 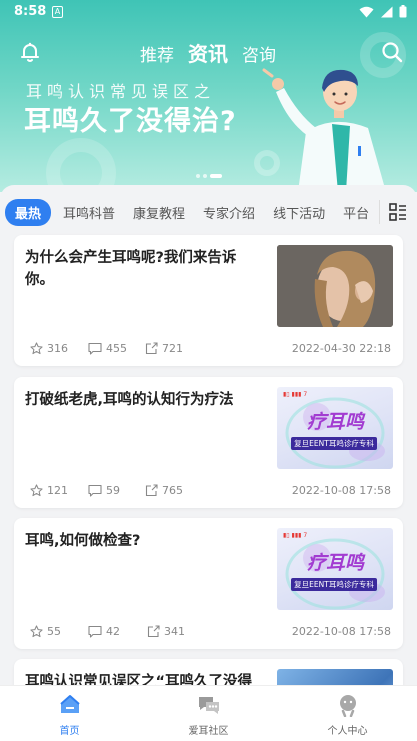 I want to click on doctor-illustration, so click(x=324, y=130).